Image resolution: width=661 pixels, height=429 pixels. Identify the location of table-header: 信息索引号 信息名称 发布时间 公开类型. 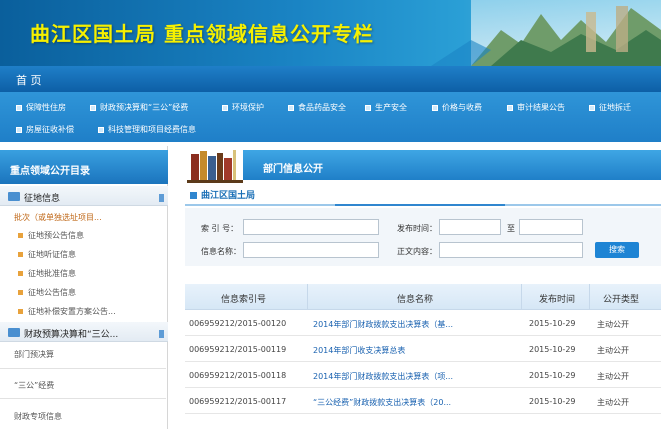
(423, 297).